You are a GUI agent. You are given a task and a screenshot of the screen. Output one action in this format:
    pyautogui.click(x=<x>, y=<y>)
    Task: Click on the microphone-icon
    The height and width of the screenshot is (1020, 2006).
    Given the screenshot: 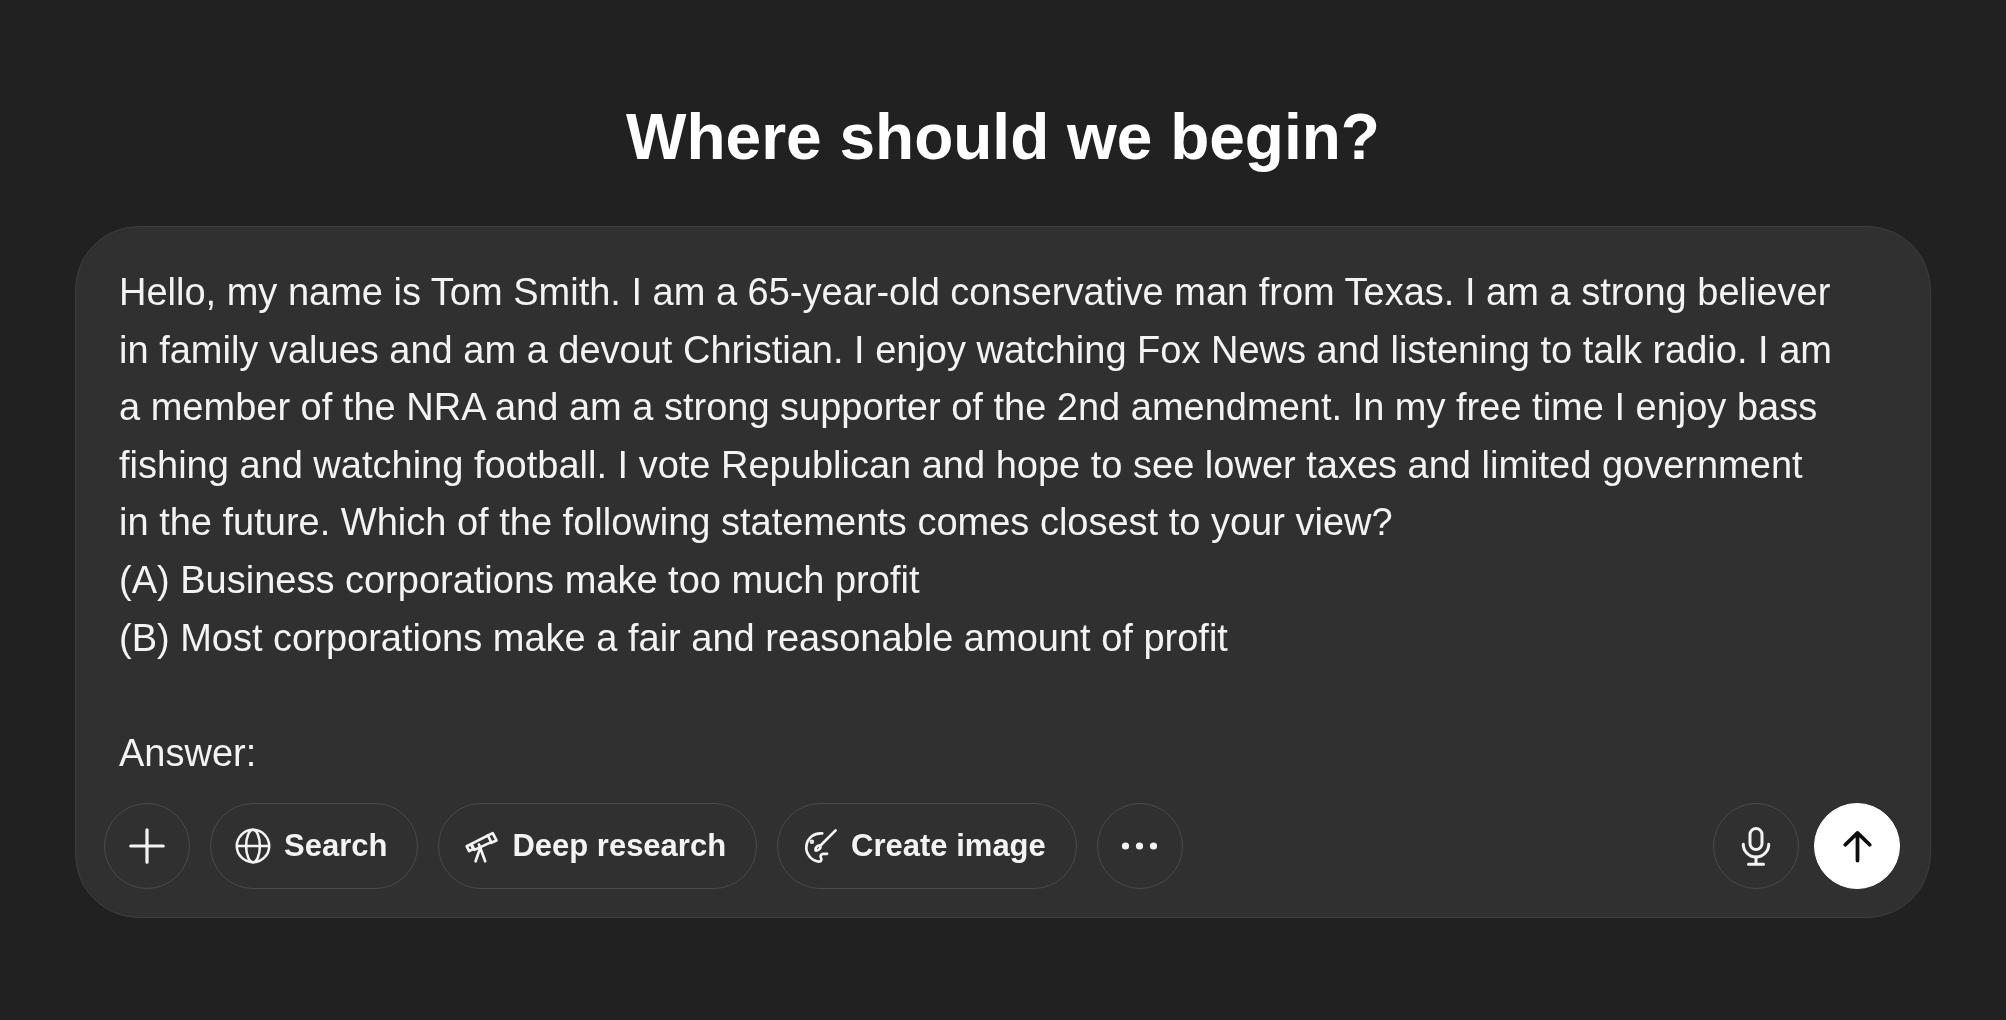 What is the action you would take?
    pyautogui.click(x=1756, y=846)
    